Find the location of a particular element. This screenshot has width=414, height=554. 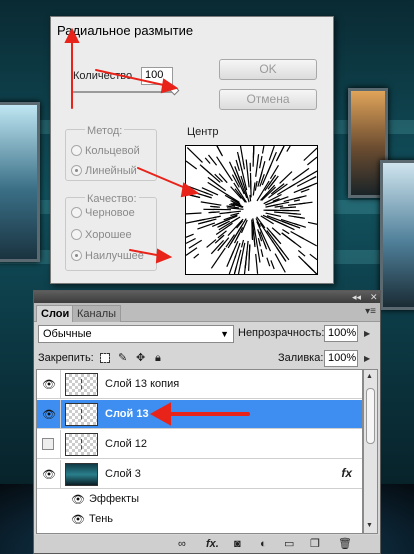

blend-mode-select: Обычные ▼ is located at coordinates (136, 334).